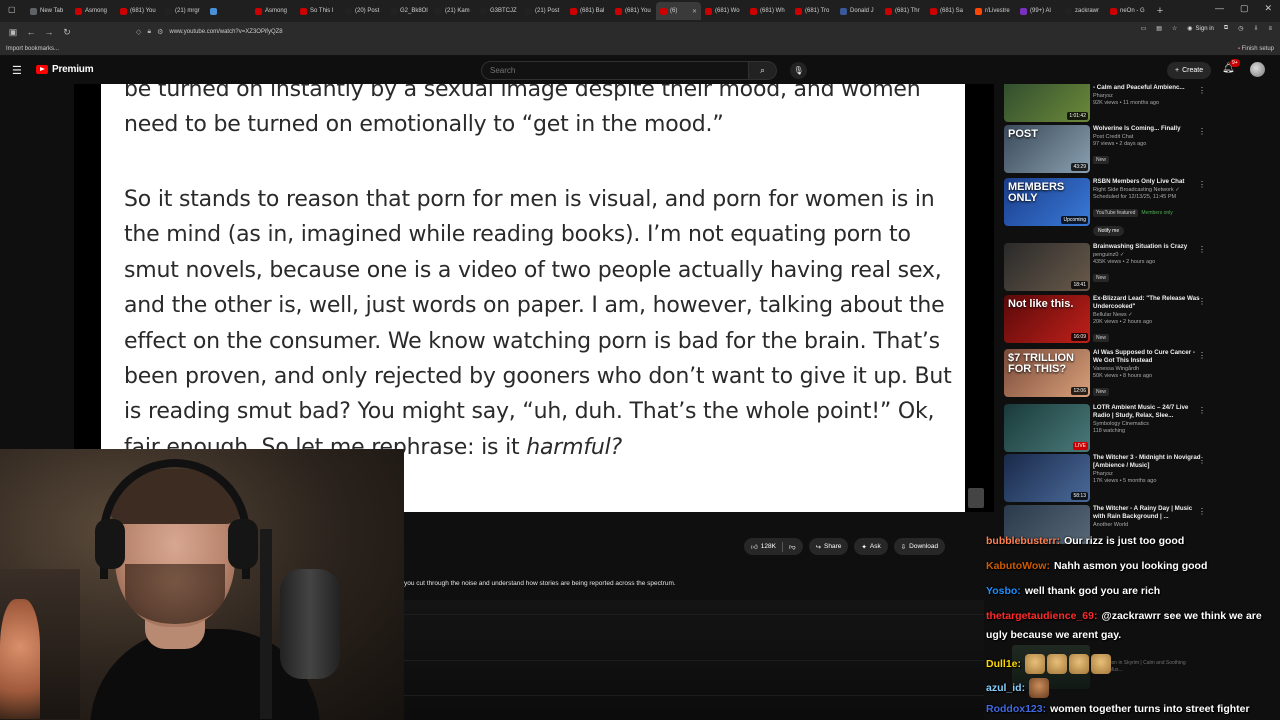 The image size is (1280, 720). I want to click on notify-me-button: Notify me, so click(1109, 231).